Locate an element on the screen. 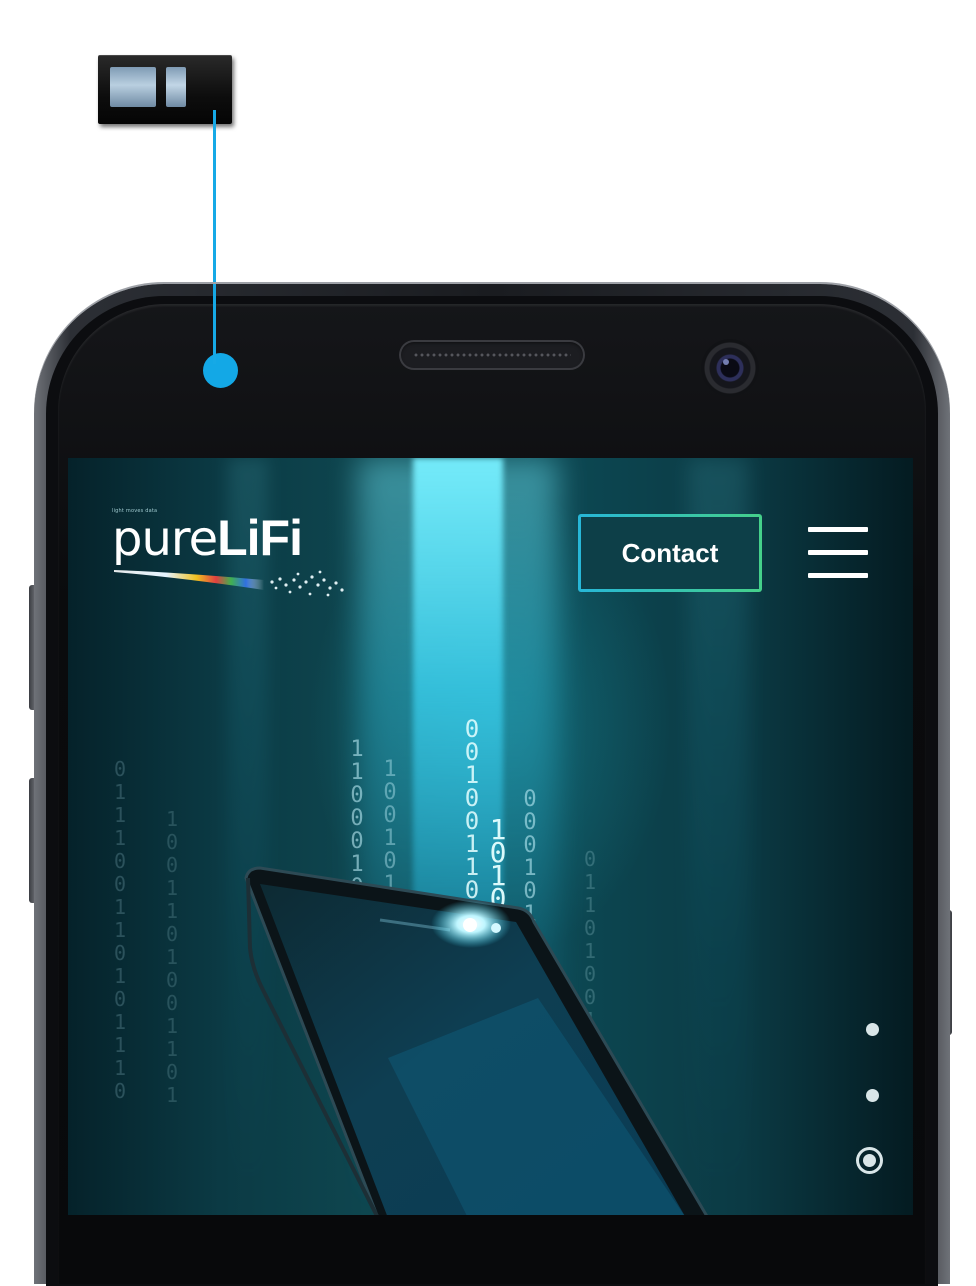  logo-wordmark: pureLiFi is located at coordinates (207, 538).